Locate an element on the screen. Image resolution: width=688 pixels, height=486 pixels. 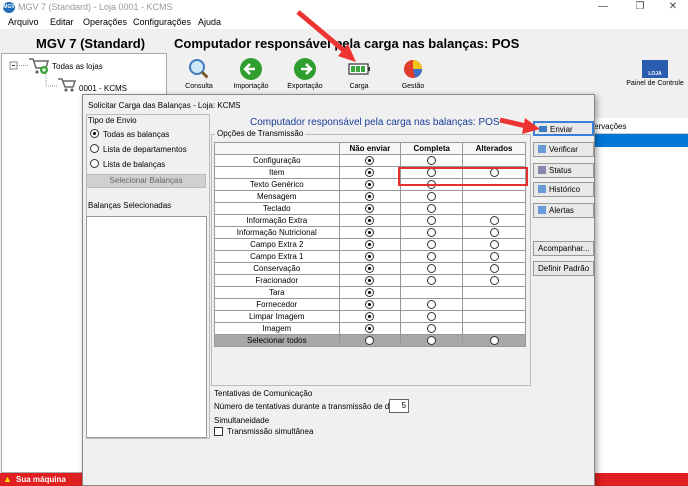
grid-row: Imagem is located at coordinates (370, 328).